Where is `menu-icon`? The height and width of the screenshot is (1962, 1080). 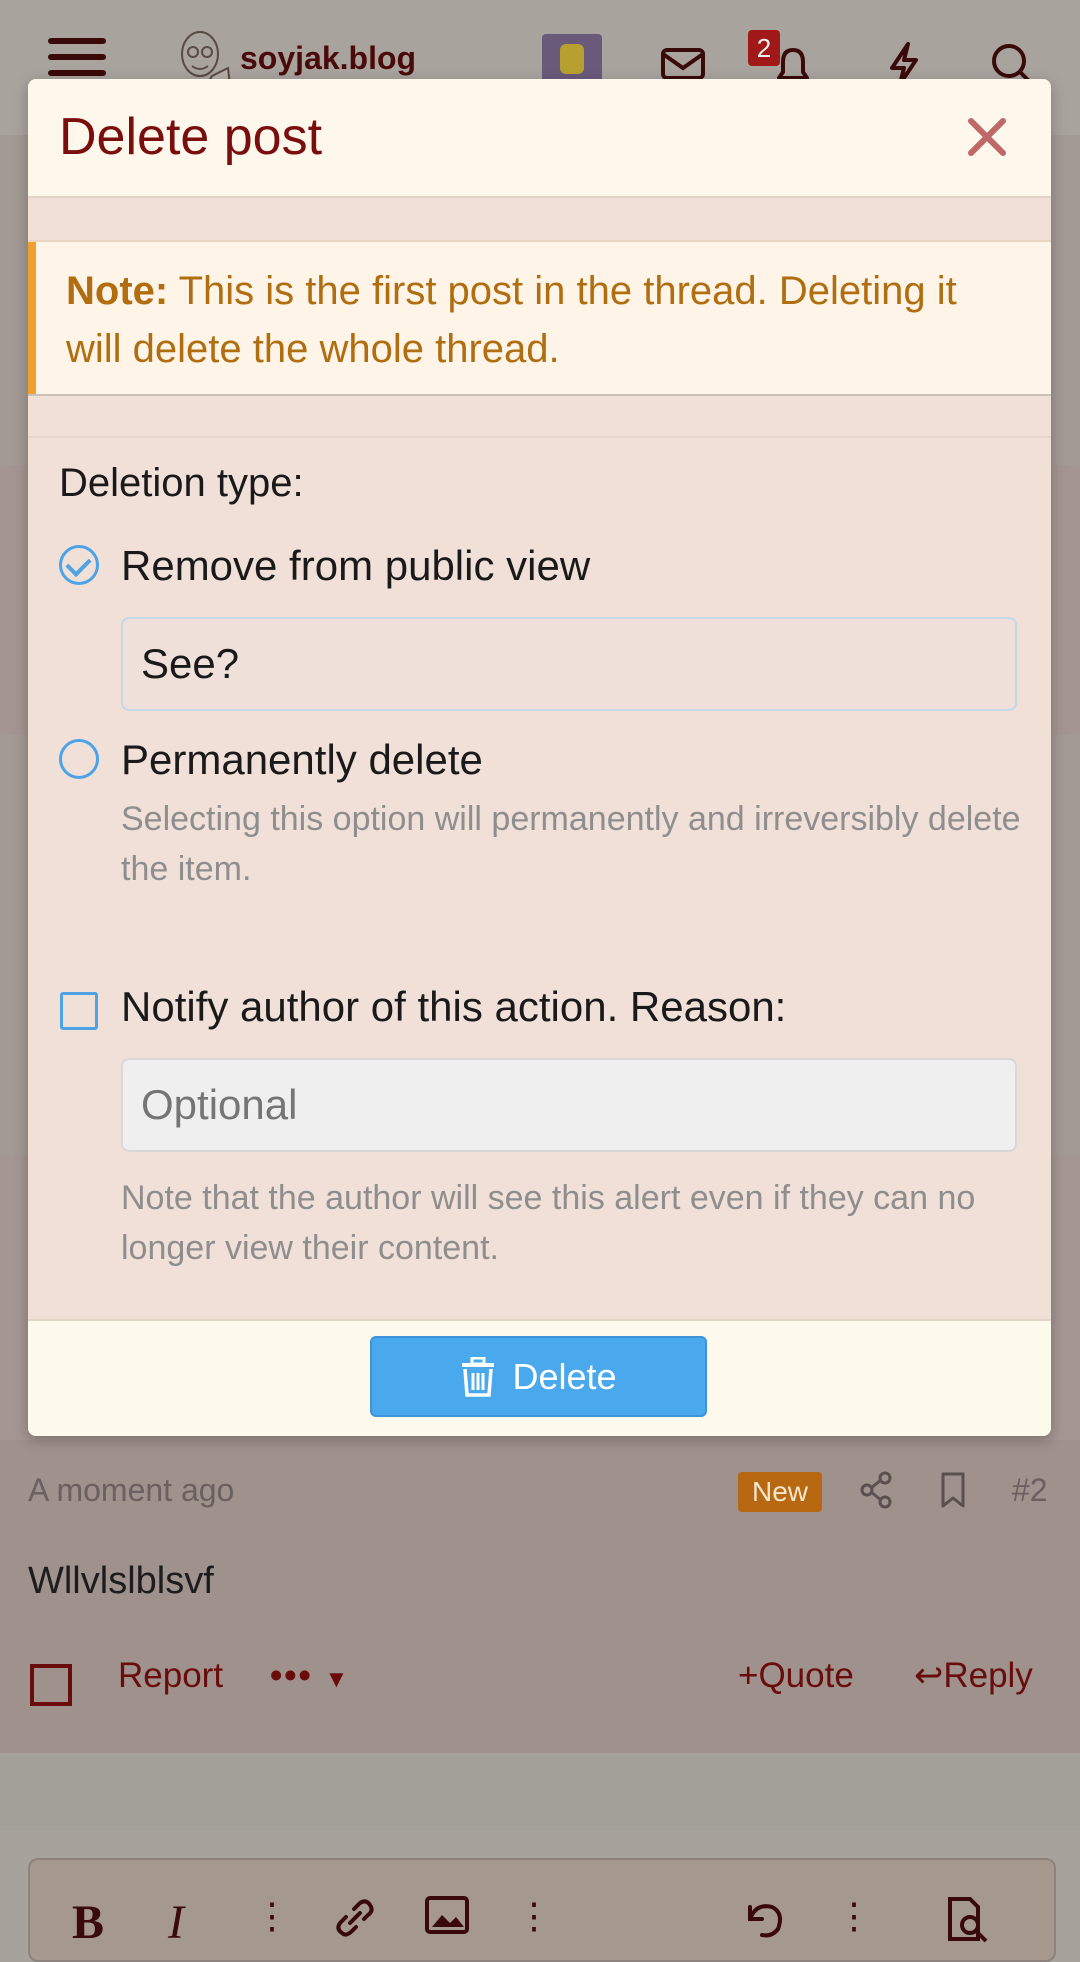
menu-icon is located at coordinates (77, 57).